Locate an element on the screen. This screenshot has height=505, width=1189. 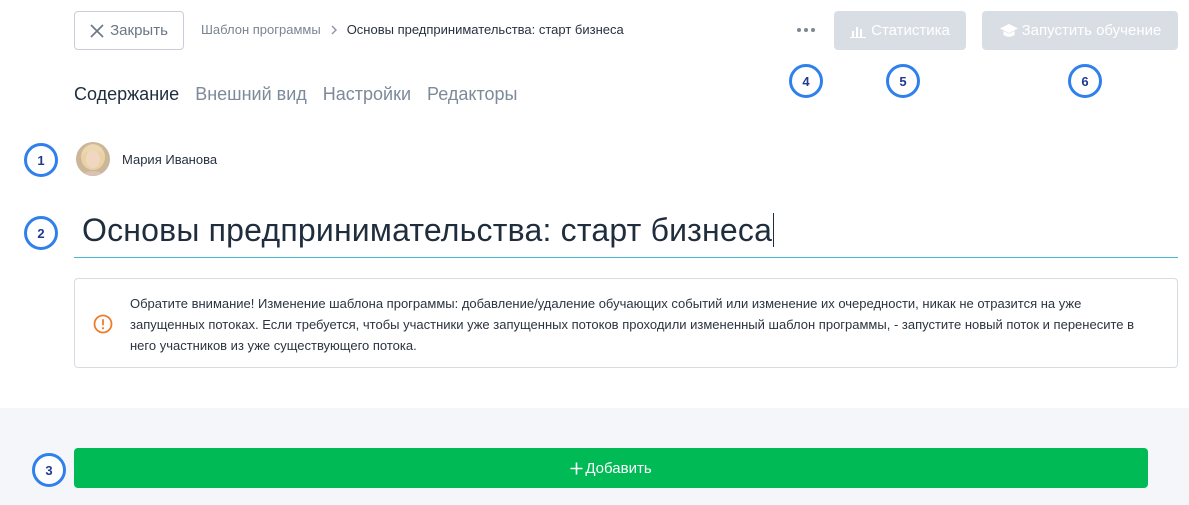
author-name: Мария Иванова is located at coordinates (170, 159).